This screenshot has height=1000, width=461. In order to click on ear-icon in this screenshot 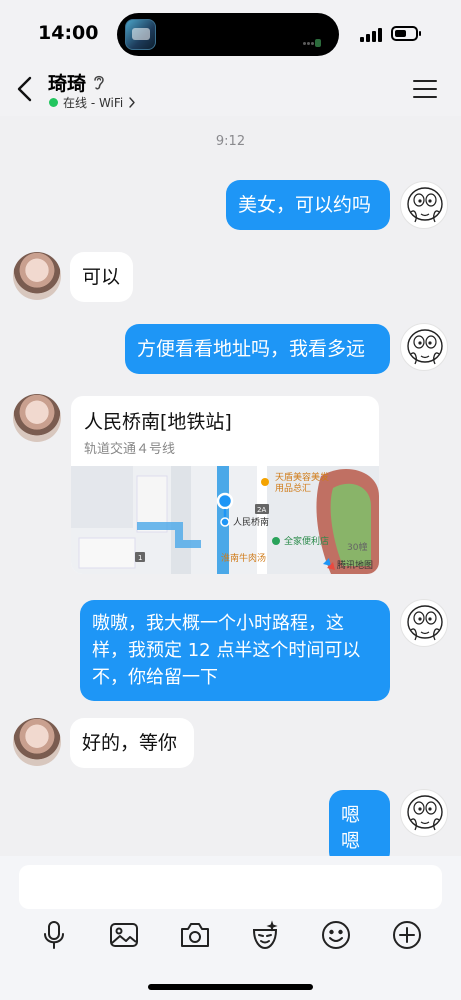, I will do `click(99, 82)`.